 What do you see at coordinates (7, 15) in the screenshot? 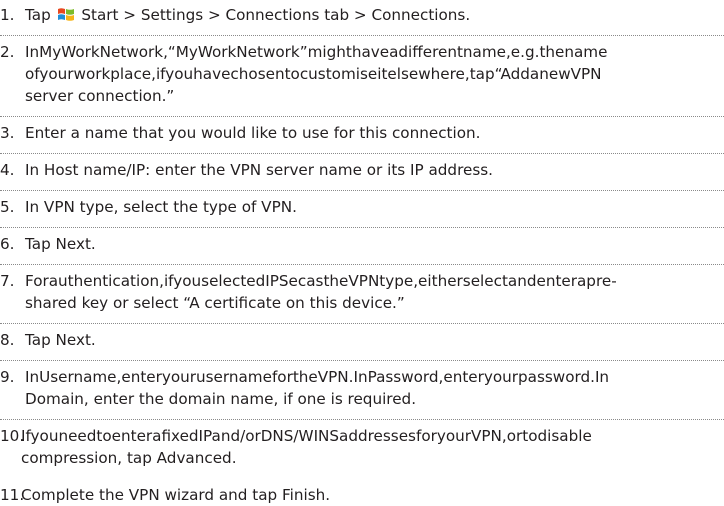
I see `step-number: 1.` at bounding box center [7, 15].